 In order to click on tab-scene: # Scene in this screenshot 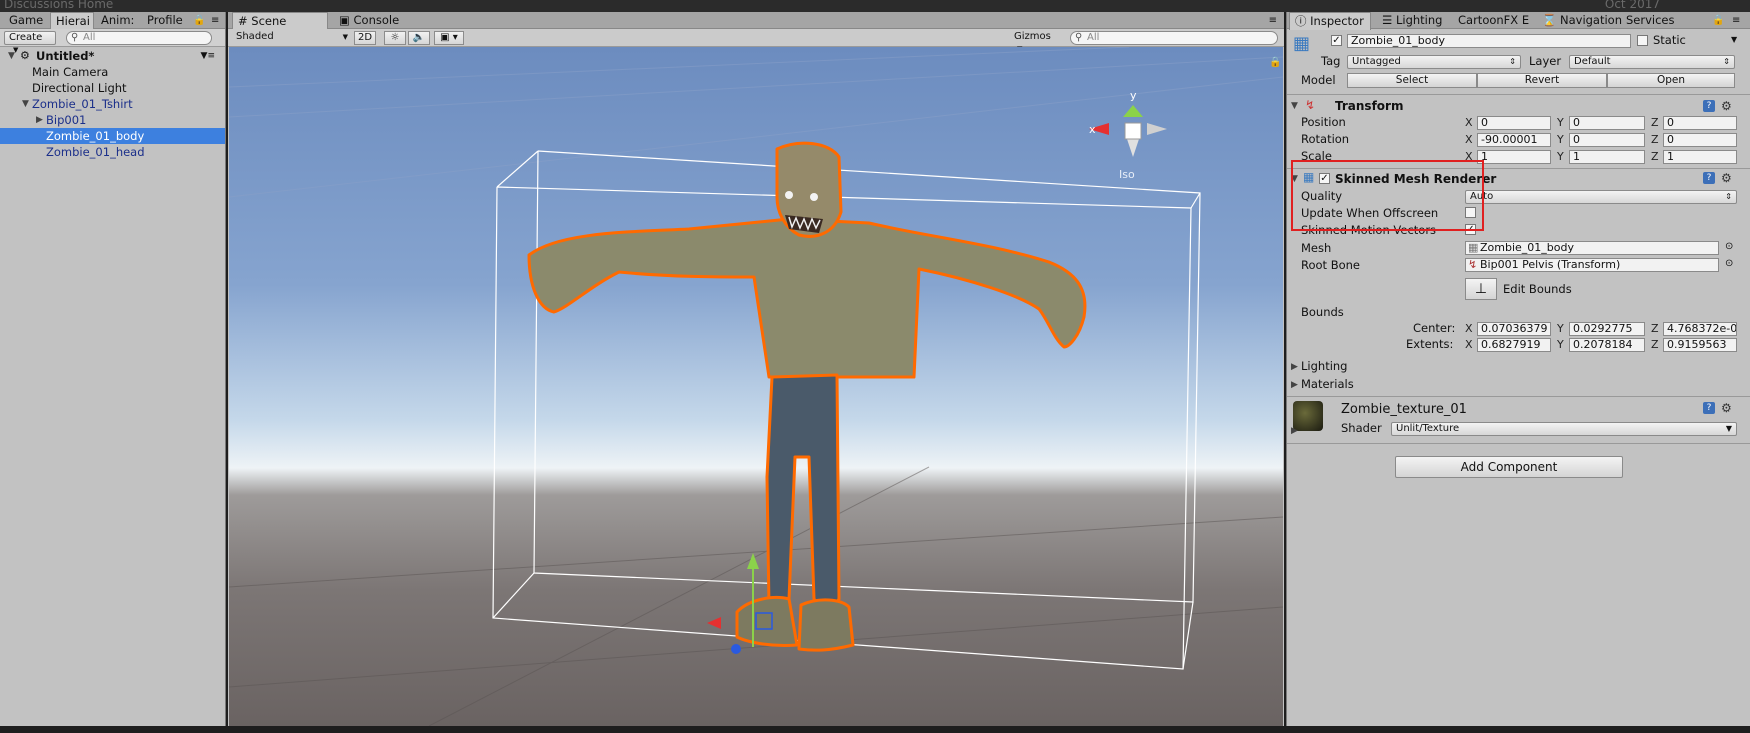, I will do `click(280, 21)`.